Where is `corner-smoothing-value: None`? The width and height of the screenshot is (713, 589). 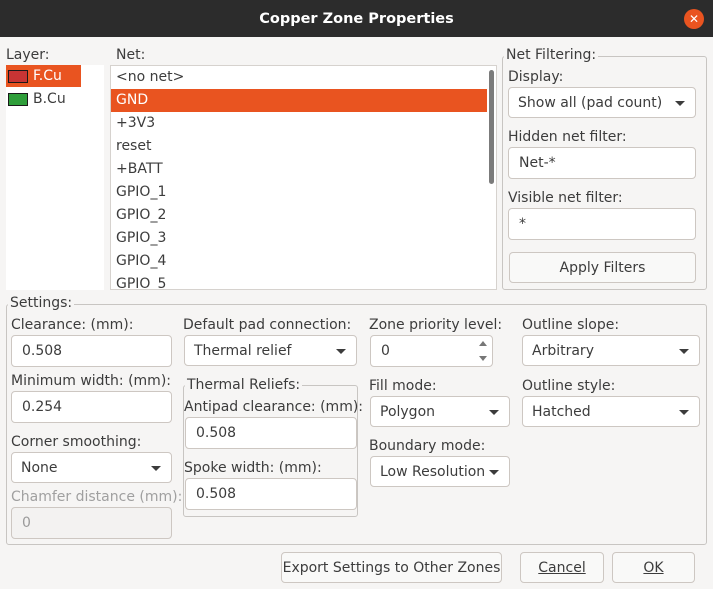
corner-smoothing-value: None is located at coordinates (39, 467).